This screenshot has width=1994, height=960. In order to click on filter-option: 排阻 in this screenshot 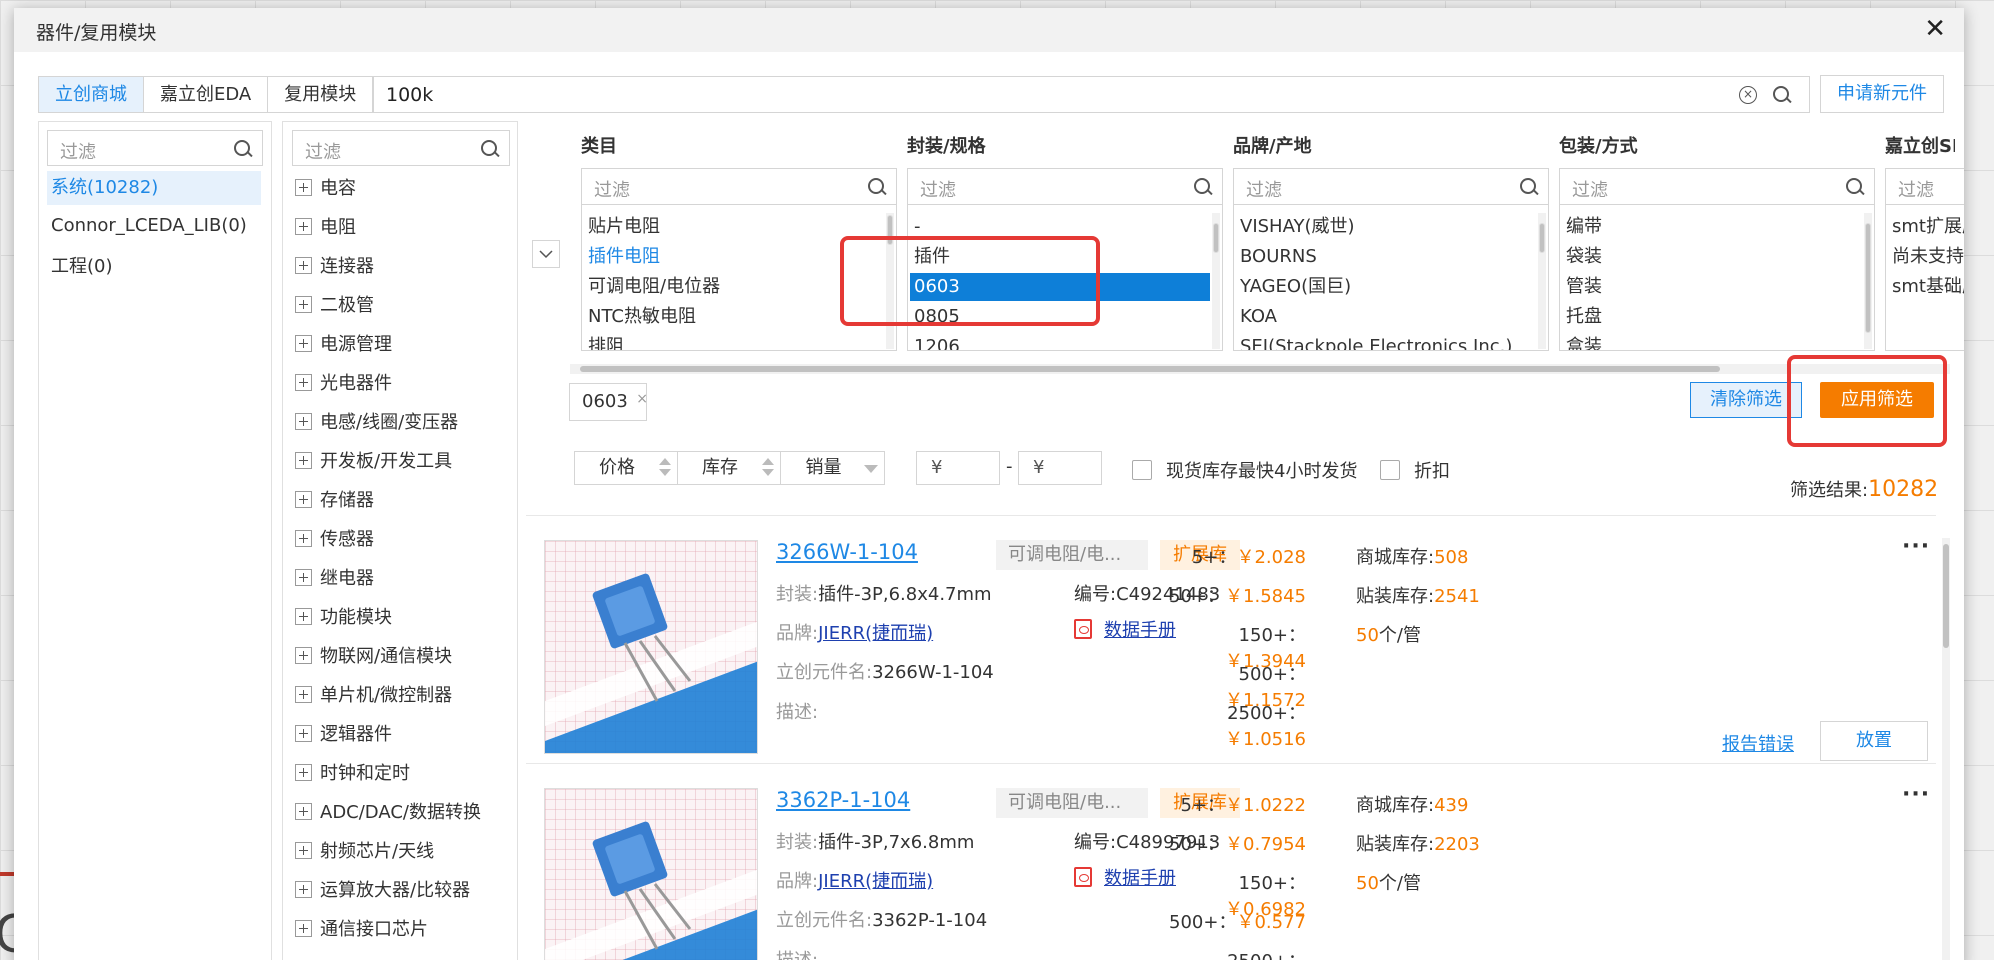, I will do `click(606, 341)`.